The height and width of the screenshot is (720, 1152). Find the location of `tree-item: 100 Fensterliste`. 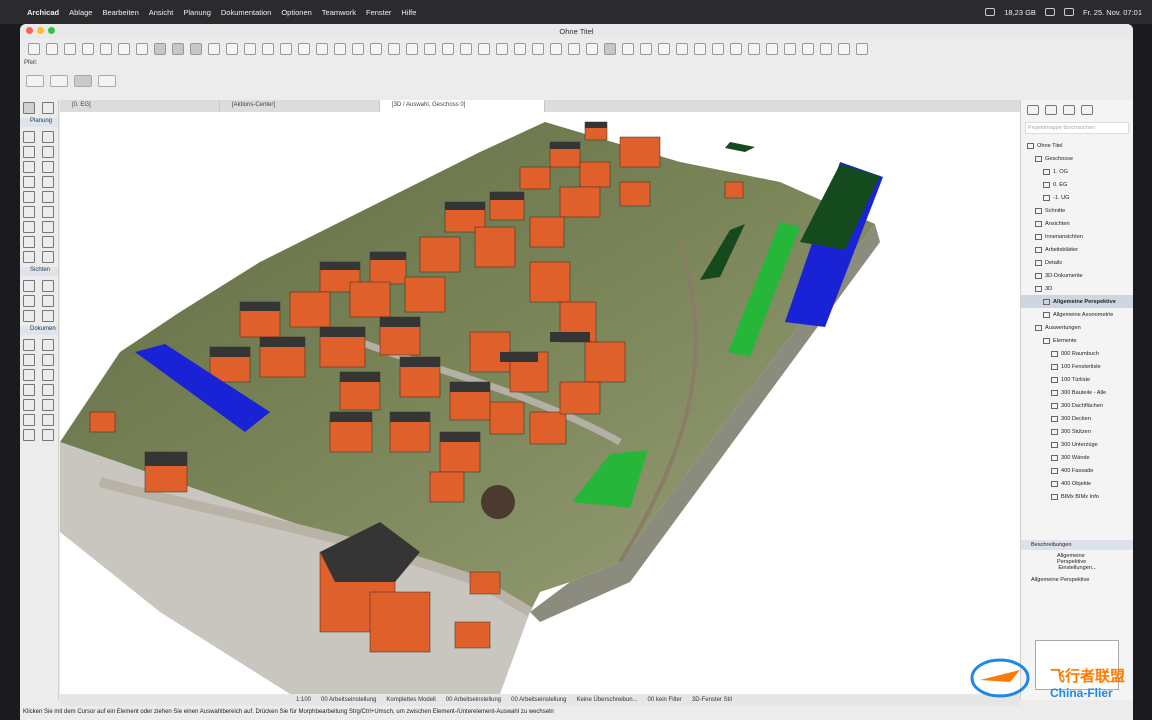

tree-item: 100 Fensterliste is located at coordinates (1077, 366).